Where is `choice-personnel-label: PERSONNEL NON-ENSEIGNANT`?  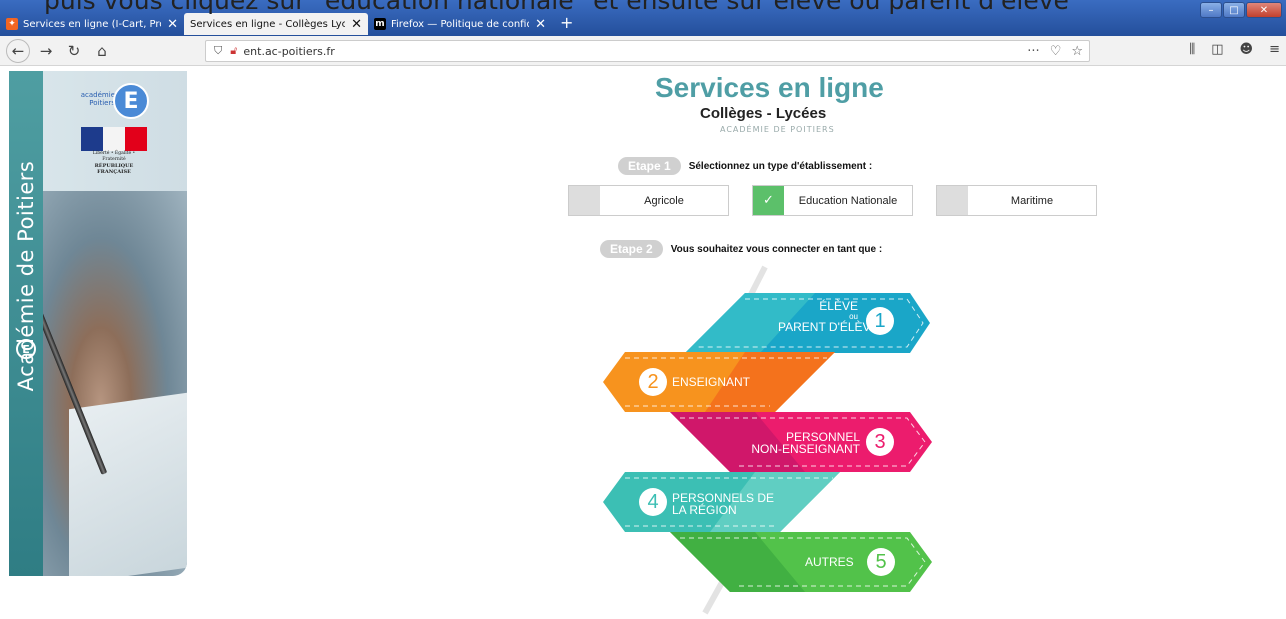
choice-personnel-label: PERSONNEL NON-ENSEIGNANT is located at coordinates (792, 443).